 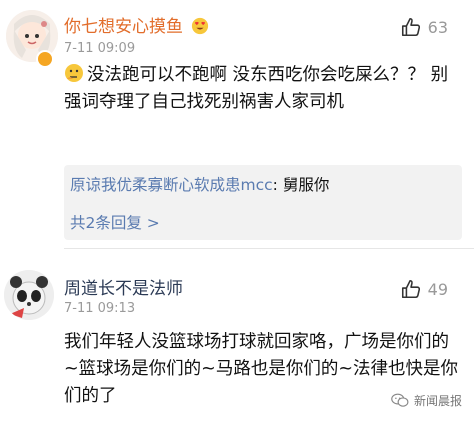 I want to click on comment-text-content: 没法跑可以不跑啊 没东西吃你会吃屎么？？ 别强词夺理了自己找死别祸害人家司机, so click(x=256, y=88).